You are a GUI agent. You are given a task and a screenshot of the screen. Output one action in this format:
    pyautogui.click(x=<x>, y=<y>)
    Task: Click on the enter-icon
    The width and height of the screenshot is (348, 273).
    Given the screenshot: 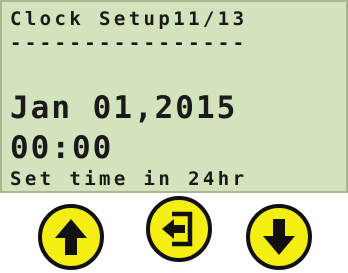 What is the action you would take?
    pyautogui.click(x=177, y=229)
    